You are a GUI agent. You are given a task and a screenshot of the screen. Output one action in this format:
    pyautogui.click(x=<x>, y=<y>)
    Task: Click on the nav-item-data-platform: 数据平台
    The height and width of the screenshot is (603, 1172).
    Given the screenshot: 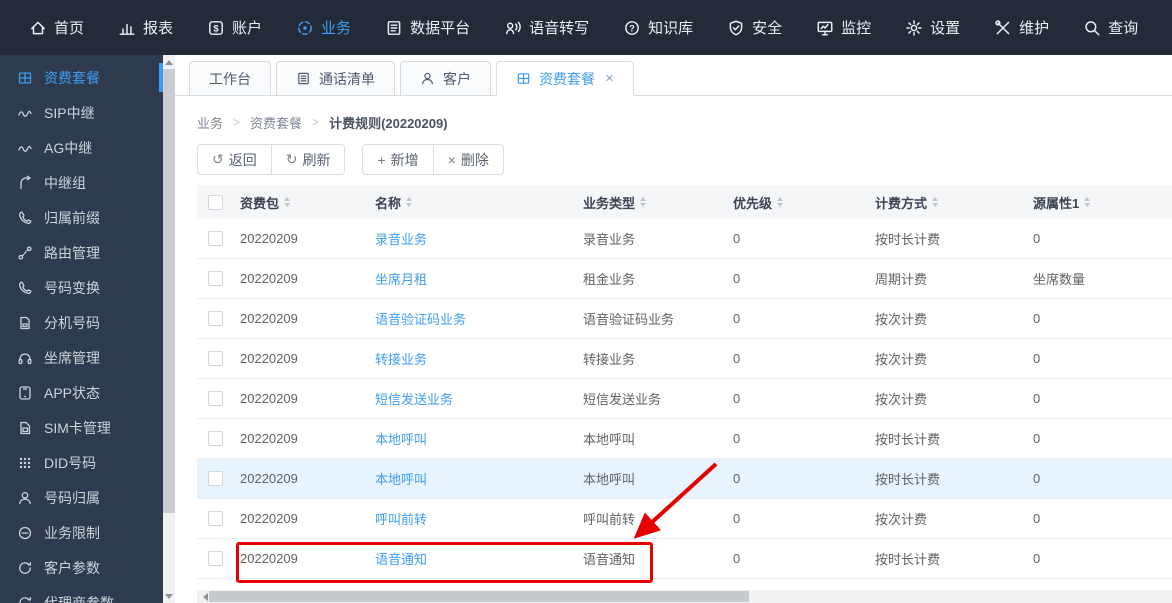 What is the action you would take?
    pyautogui.click(x=427, y=27)
    